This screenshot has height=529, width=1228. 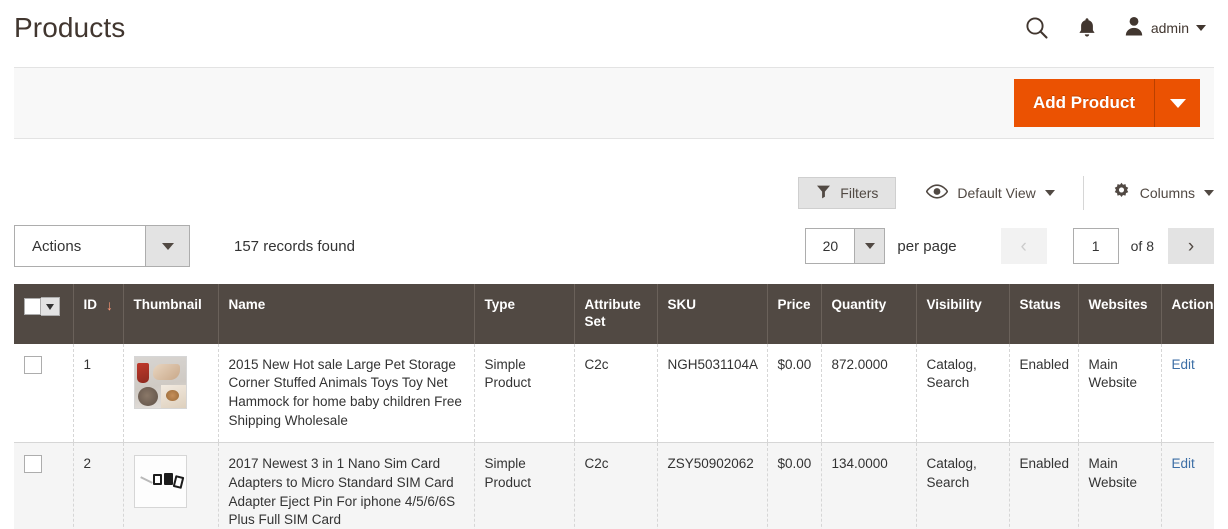 I want to click on column-header-id: ID ↓, so click(x=98, y=314).